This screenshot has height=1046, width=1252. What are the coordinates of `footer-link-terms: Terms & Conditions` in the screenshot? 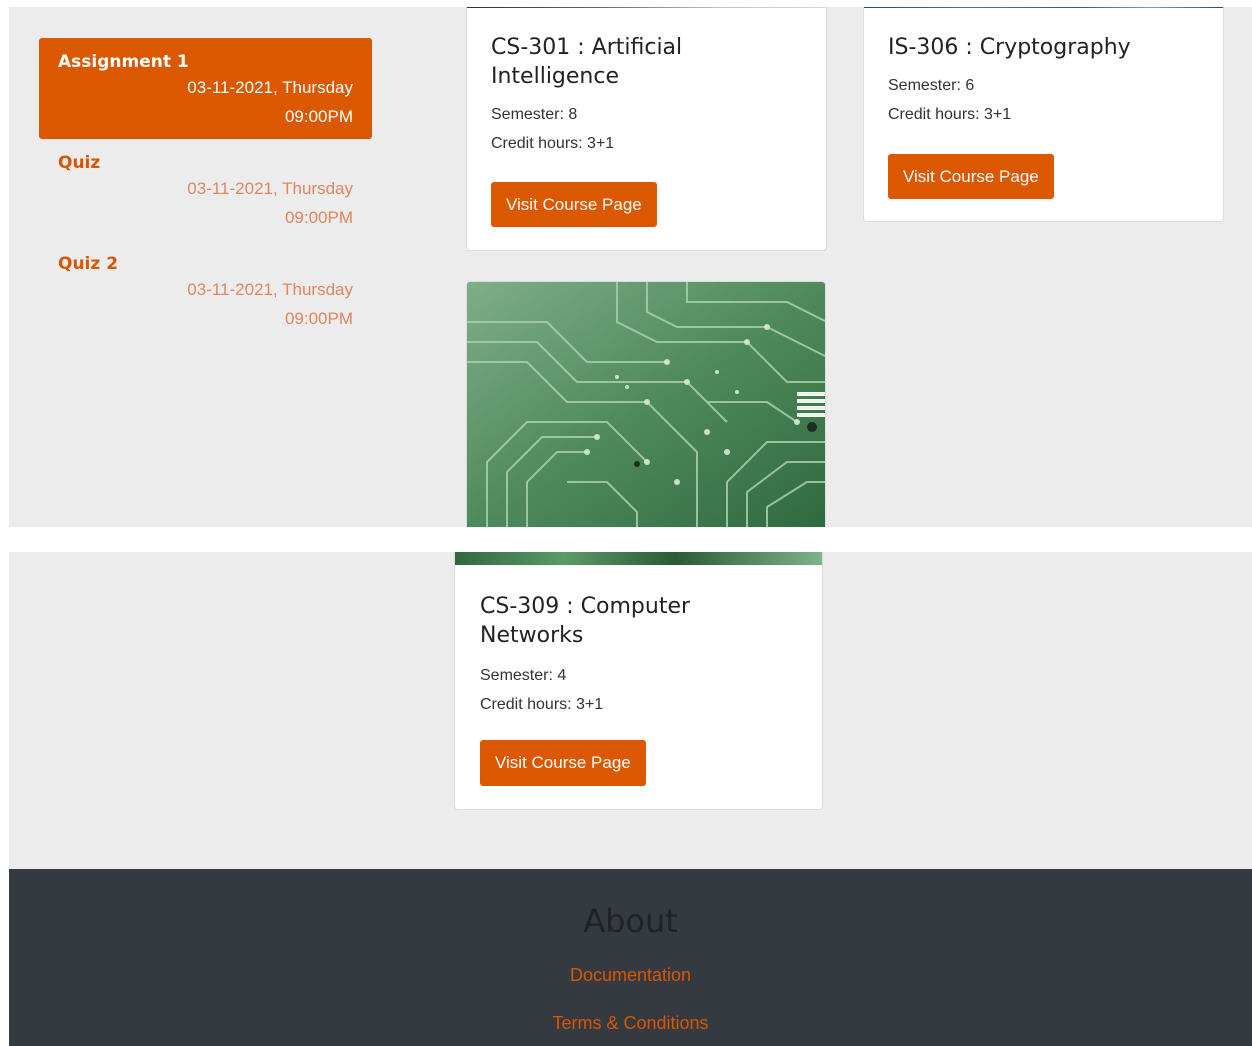 It's located at (630, 1023).